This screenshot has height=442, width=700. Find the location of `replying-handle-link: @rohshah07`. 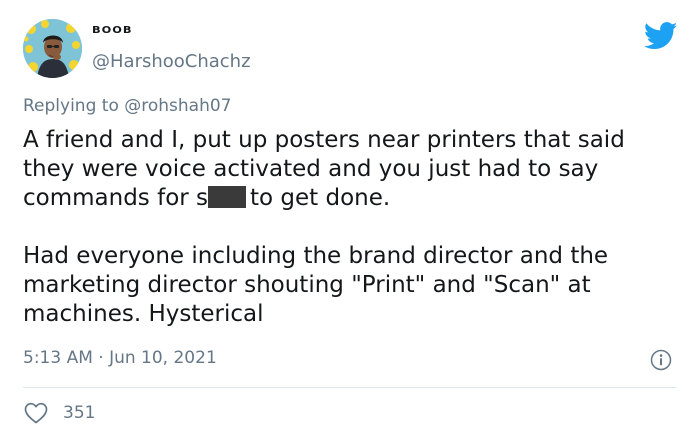

replying-handle-link: @rohshah07 is located at coordinates (177, 106).